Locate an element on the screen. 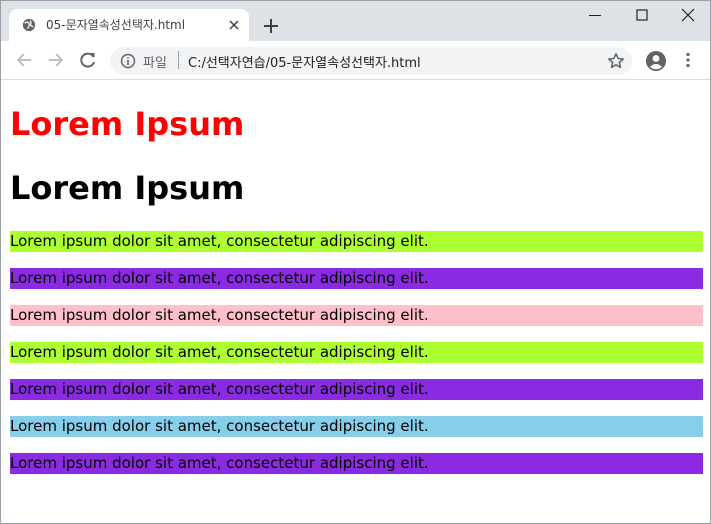 The width and height of the screenshot is (711, 524). back-arrow-icon is located at coordinates (24, 60).